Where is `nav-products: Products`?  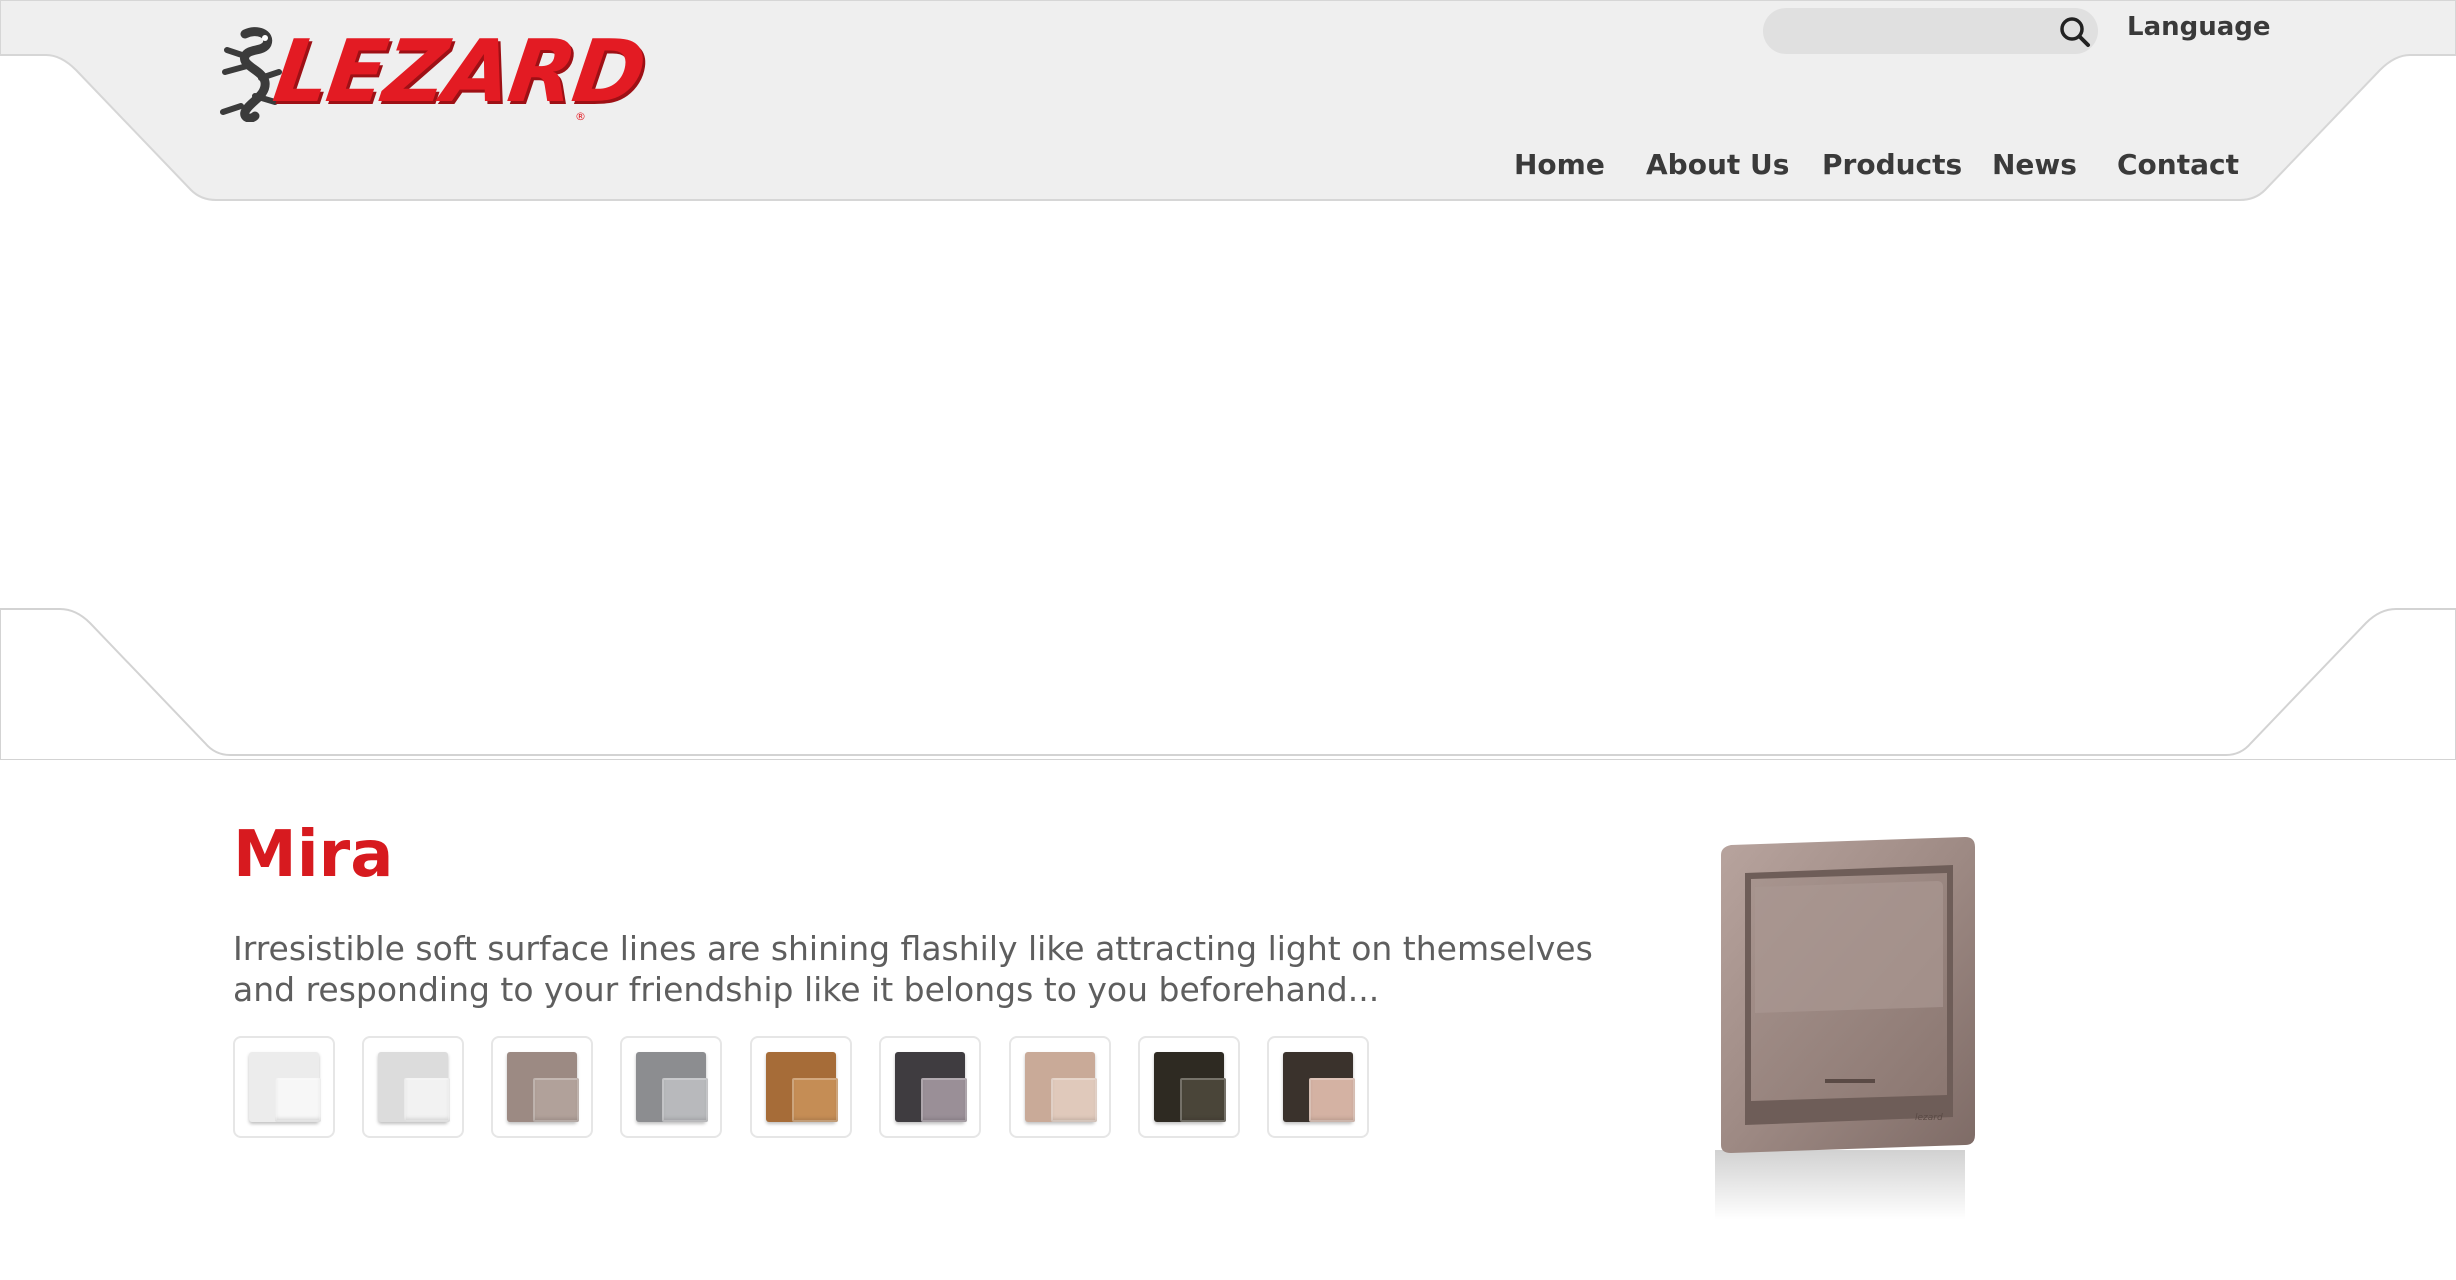
nav-products: Products is located at coordinates (1892, 164).